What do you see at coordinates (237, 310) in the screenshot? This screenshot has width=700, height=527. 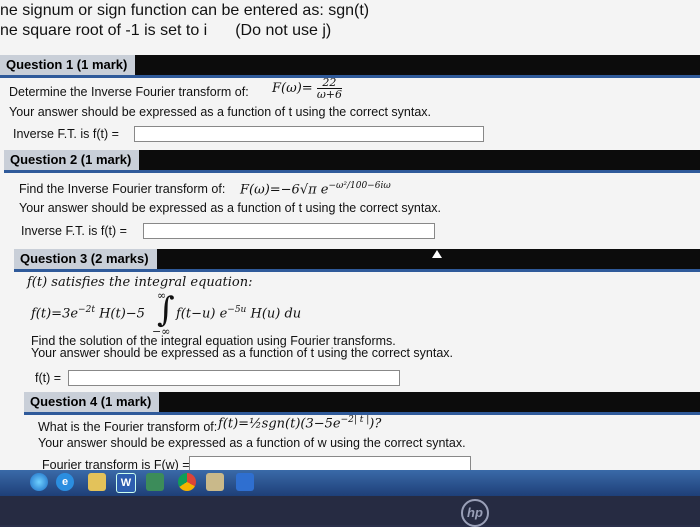 I see `question-3-right-exponent: −5u` at bounding box center [237, 310].